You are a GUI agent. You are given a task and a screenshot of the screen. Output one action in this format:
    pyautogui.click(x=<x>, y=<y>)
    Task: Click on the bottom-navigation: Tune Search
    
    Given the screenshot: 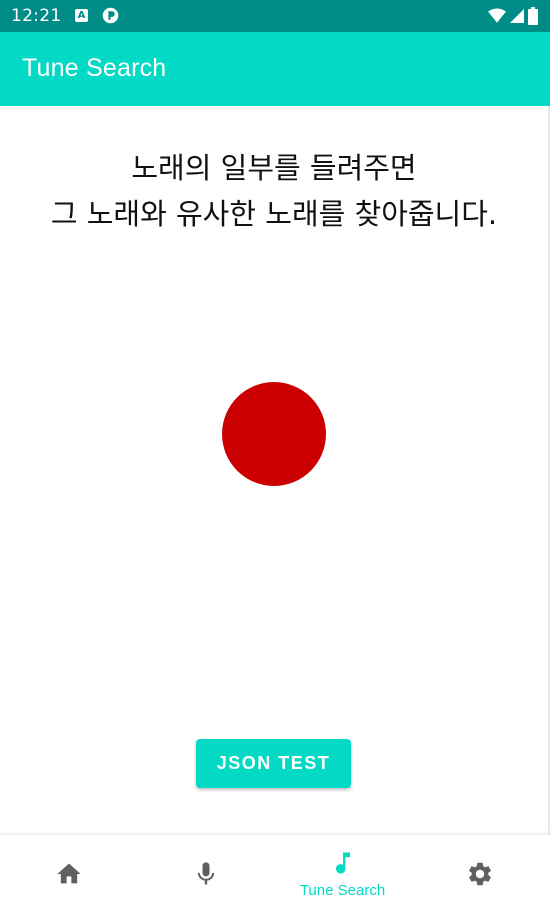 What is the action you would take?
    pyautogui.click(x=275, y=872)
    